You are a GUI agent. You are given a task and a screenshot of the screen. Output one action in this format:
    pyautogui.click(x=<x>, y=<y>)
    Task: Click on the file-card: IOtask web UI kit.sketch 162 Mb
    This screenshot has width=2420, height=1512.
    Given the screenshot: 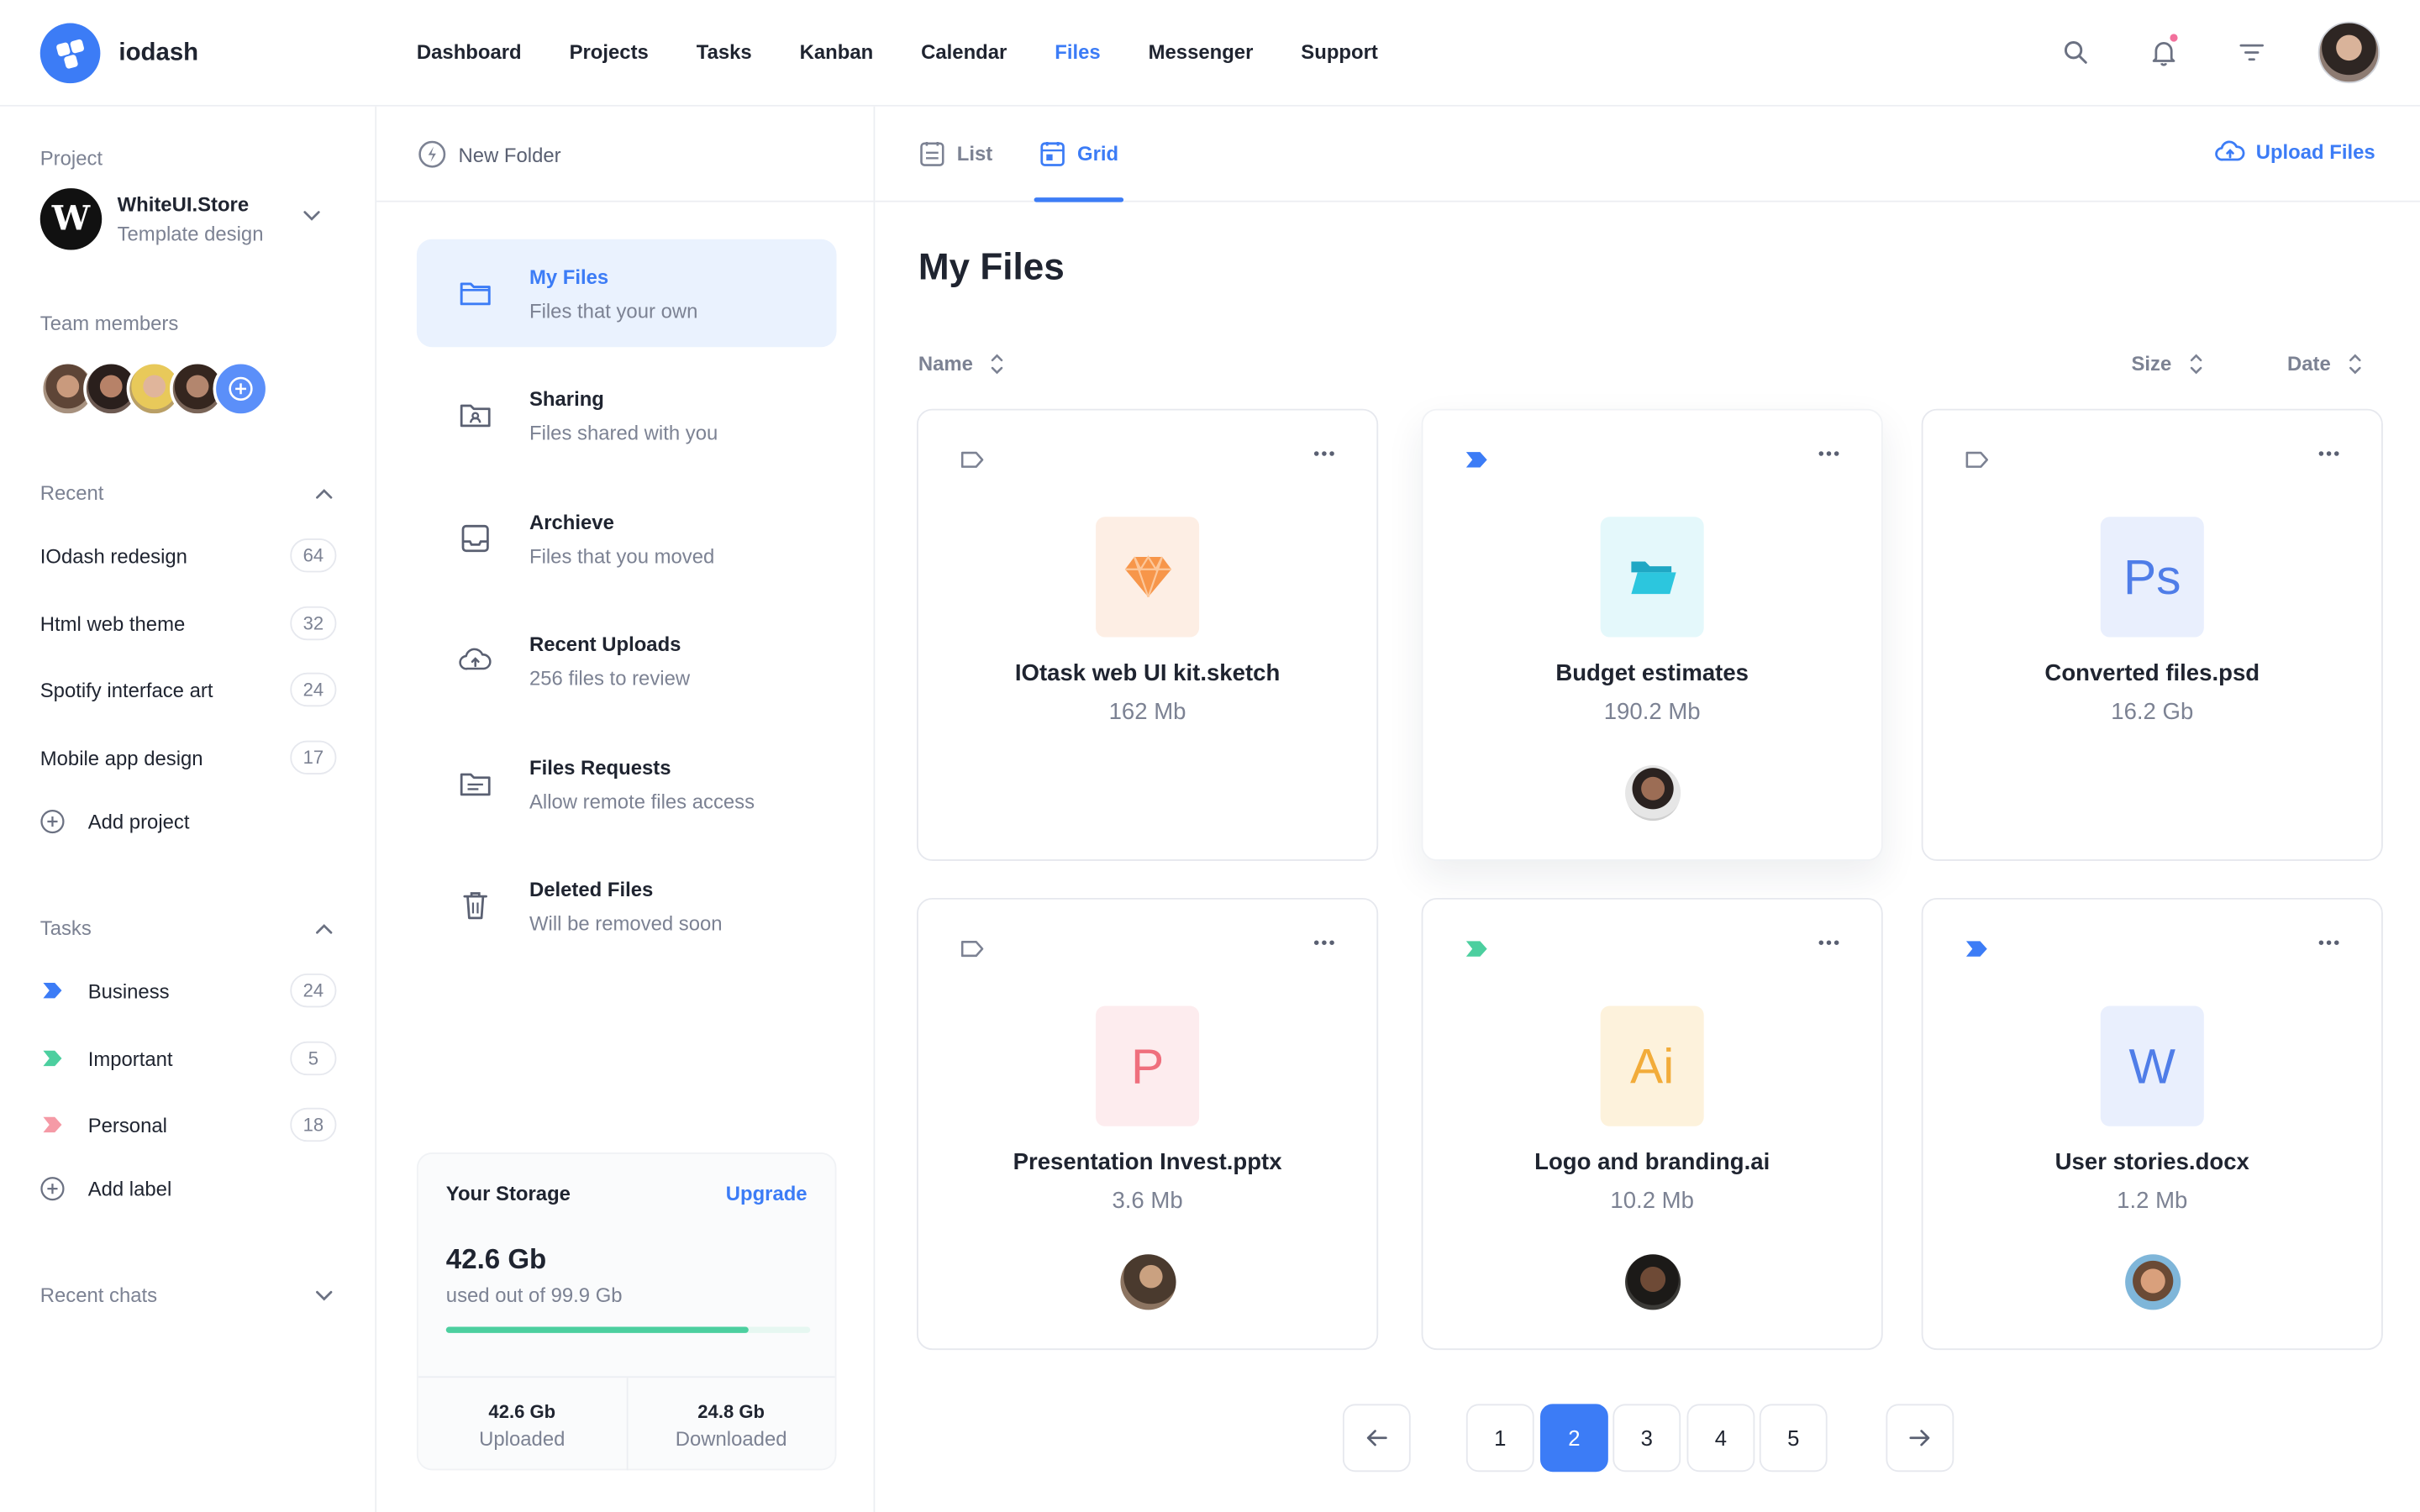 What is the action you would take?
    pyautogui.click(x=1147, y=634)
    